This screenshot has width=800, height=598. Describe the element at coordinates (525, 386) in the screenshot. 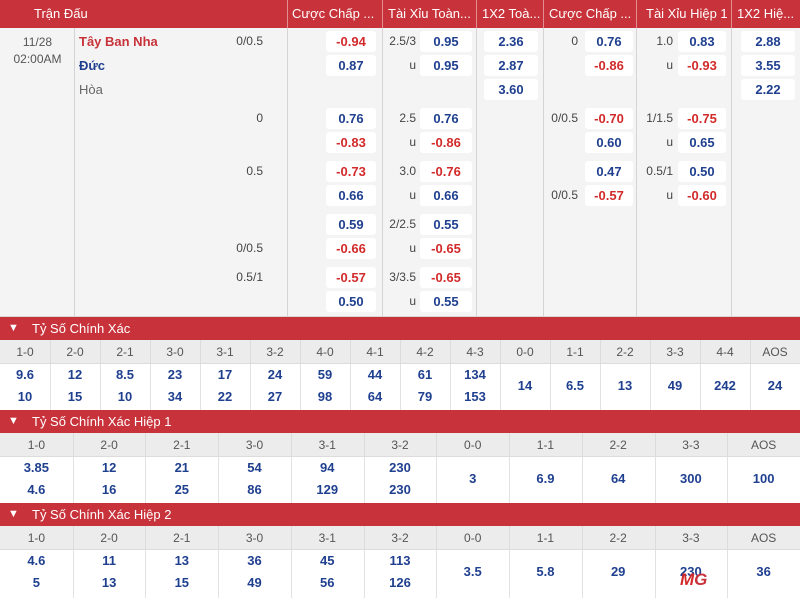

I see `score-odd-button: 14` at that location.